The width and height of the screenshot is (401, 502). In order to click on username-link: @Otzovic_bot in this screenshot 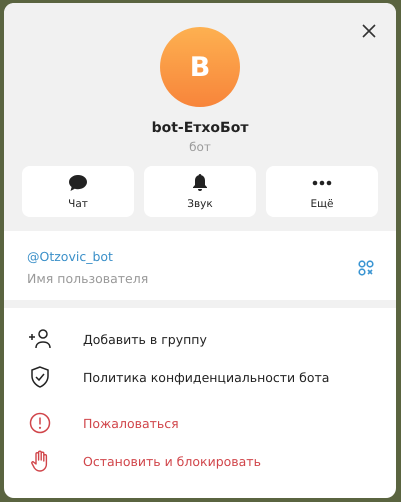, I will do `click(70, 256)`.